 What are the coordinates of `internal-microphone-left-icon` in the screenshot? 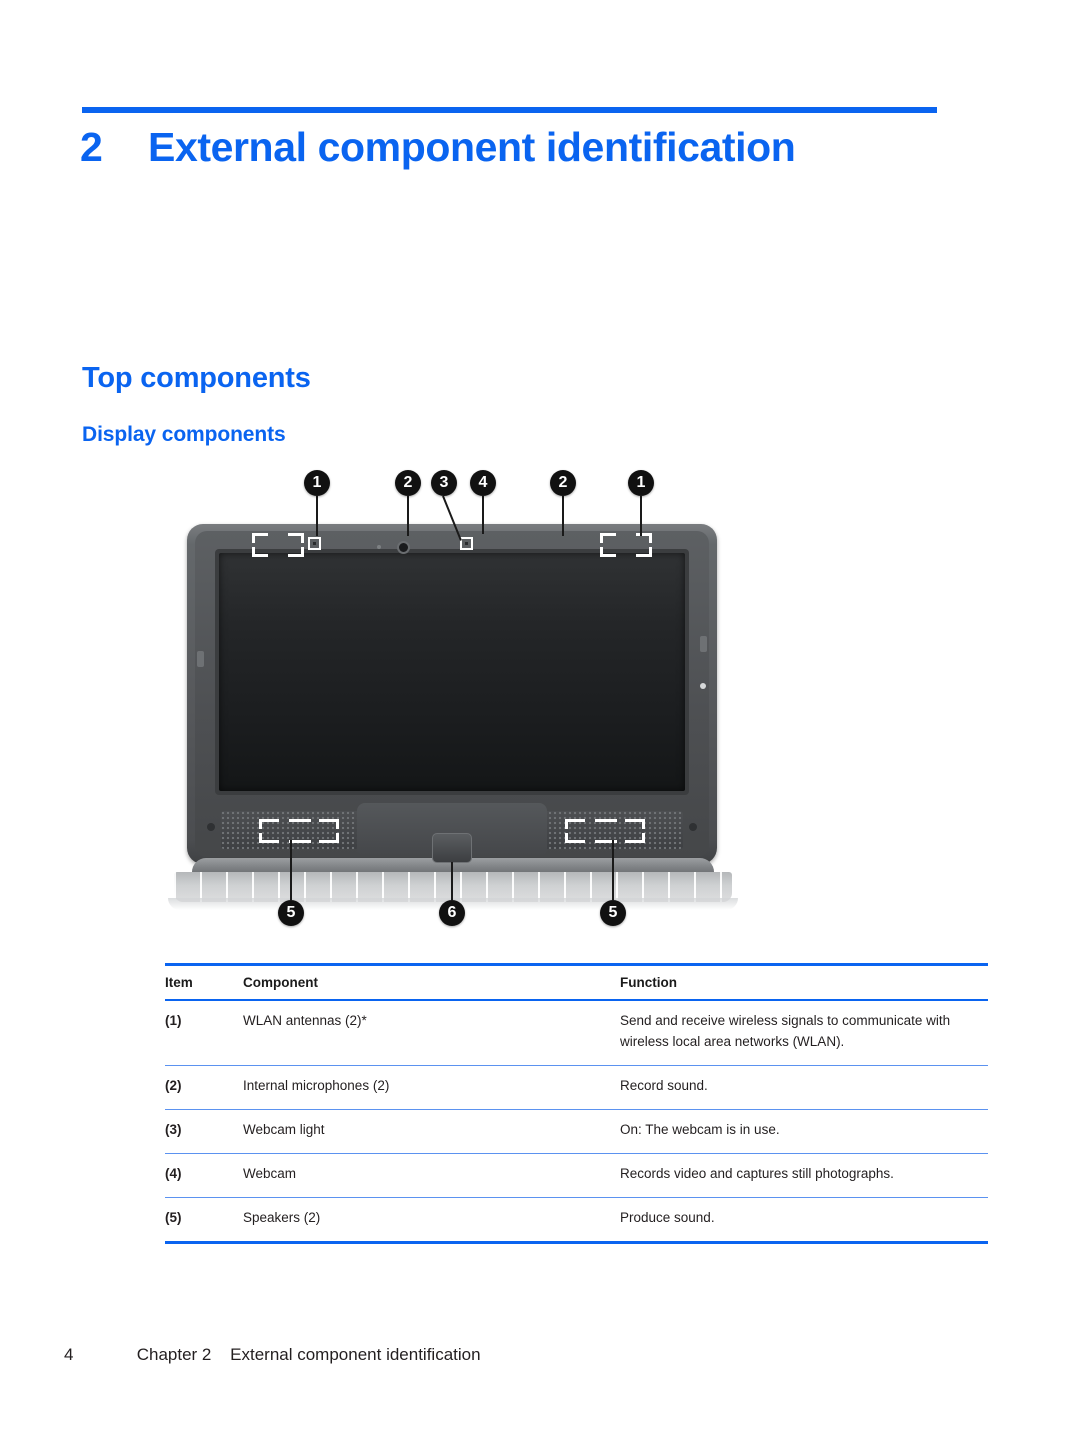 It's located at (314, 543).